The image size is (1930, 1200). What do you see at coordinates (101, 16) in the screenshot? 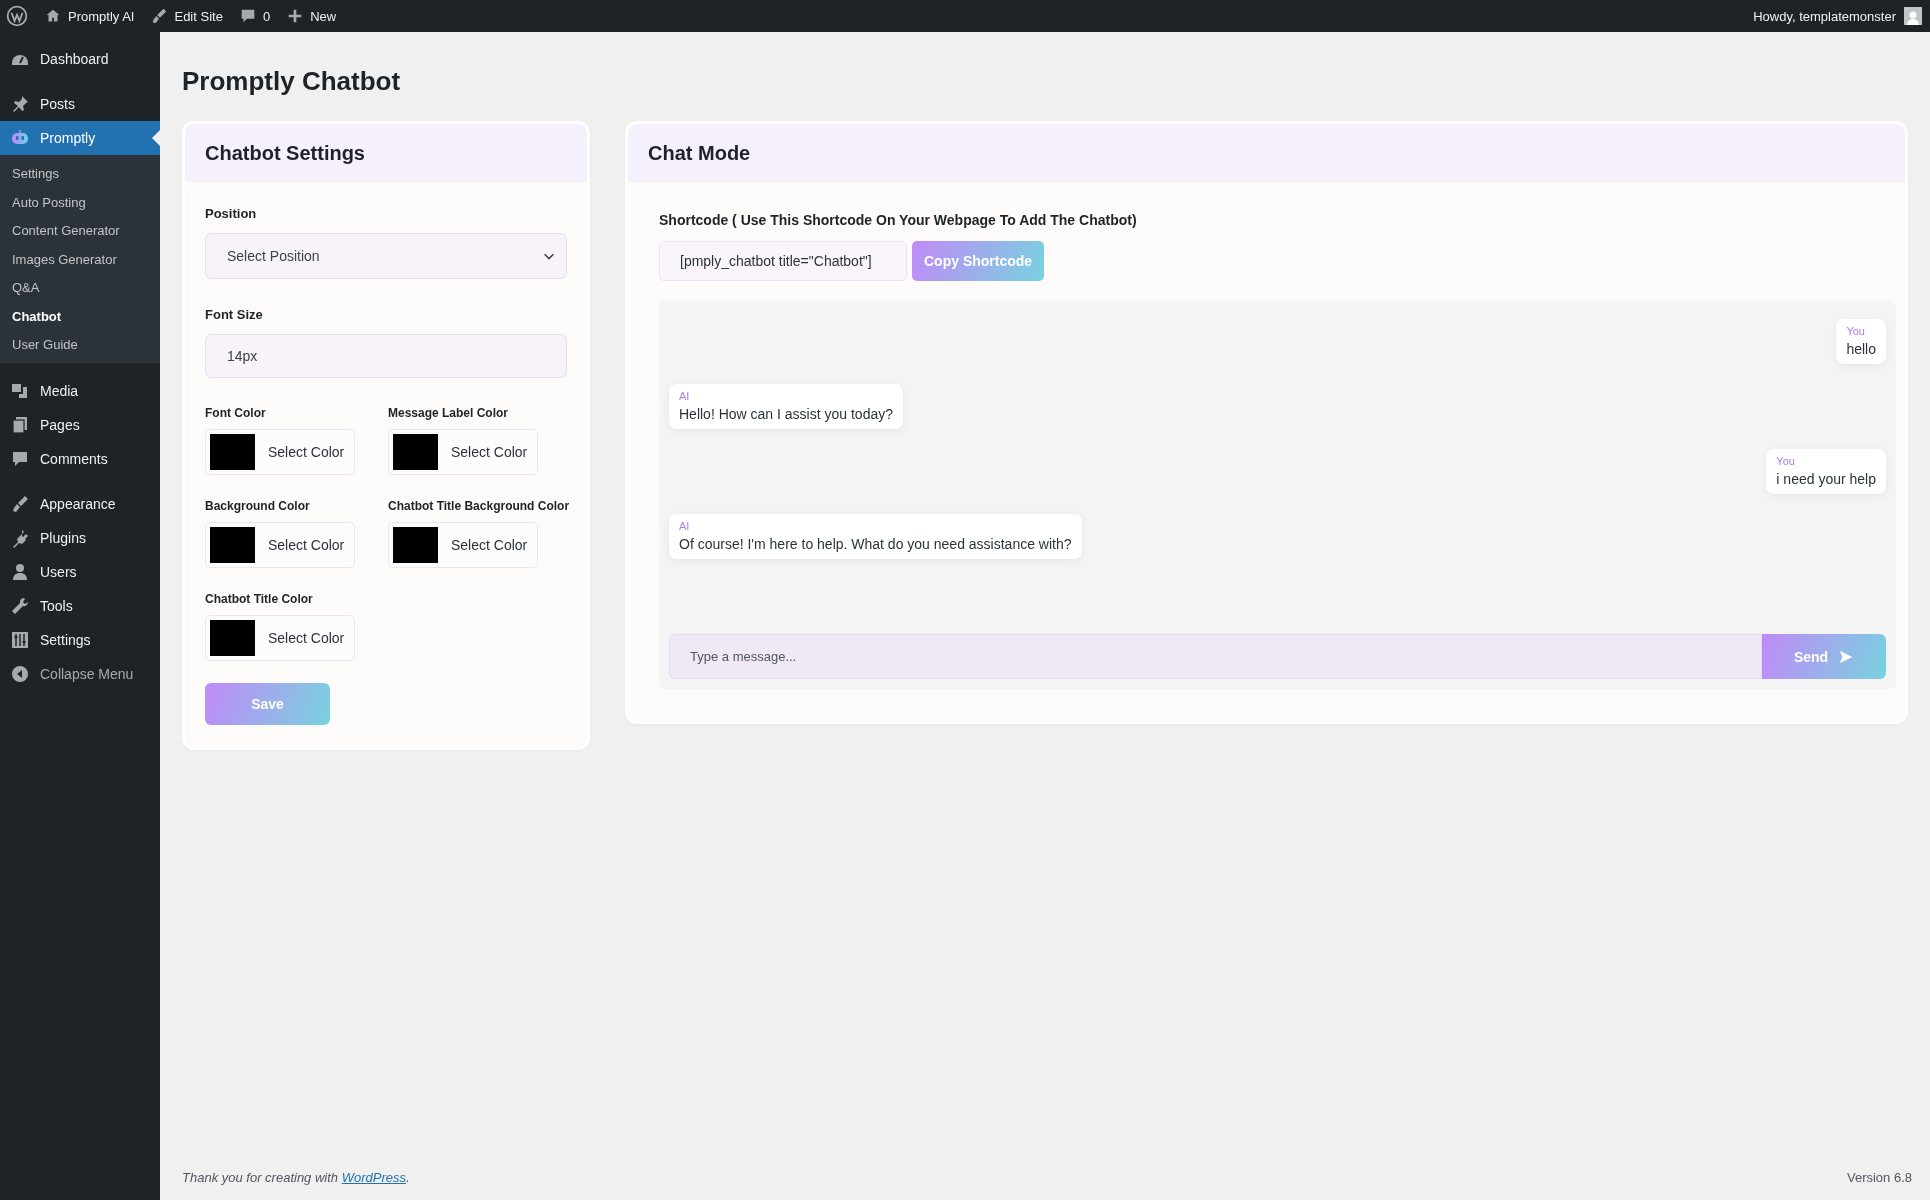
I see `admin-bar-link: Promptly AI` at bounding box center [101, 16].